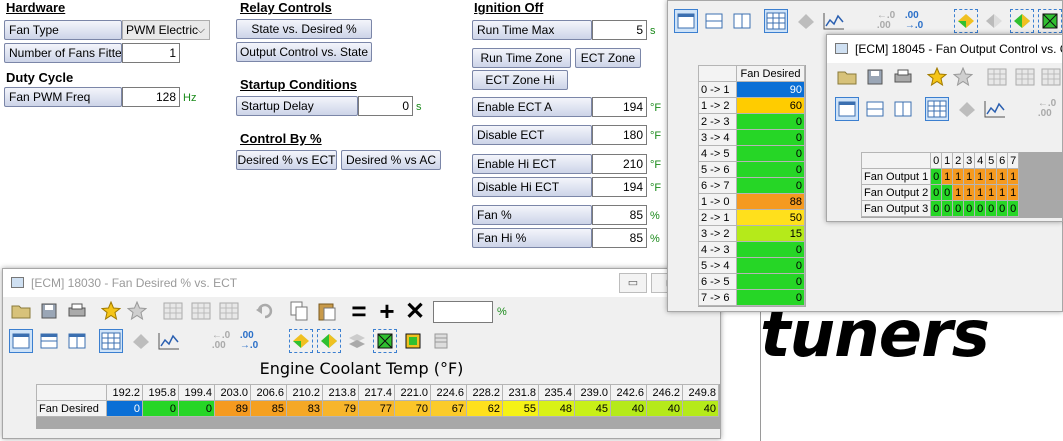  I want to click on fan-pwm-freq-input: 128, so click(151, 97).